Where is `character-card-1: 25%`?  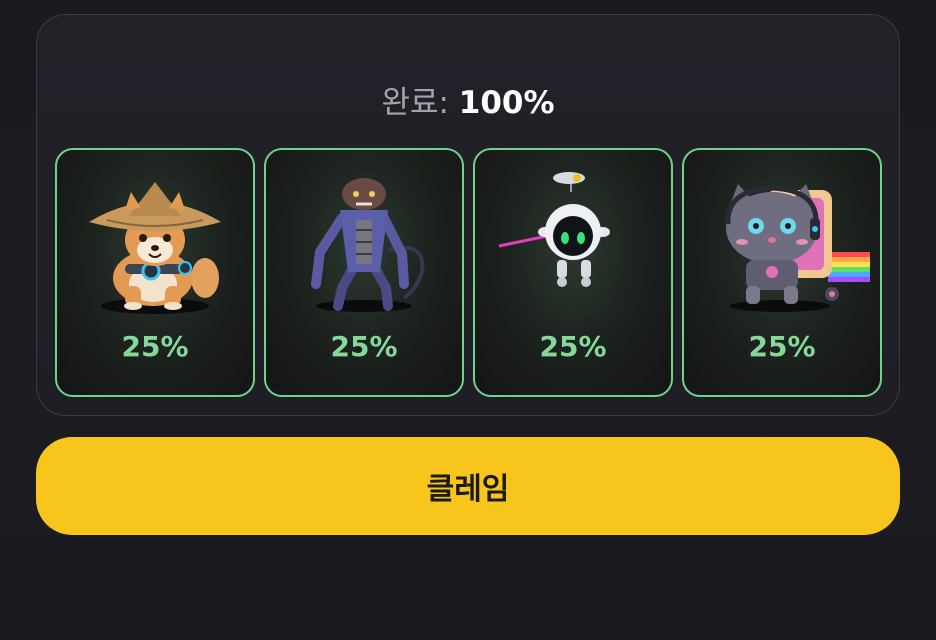 character-card-1: 25% is located at coordinates (155, 272).